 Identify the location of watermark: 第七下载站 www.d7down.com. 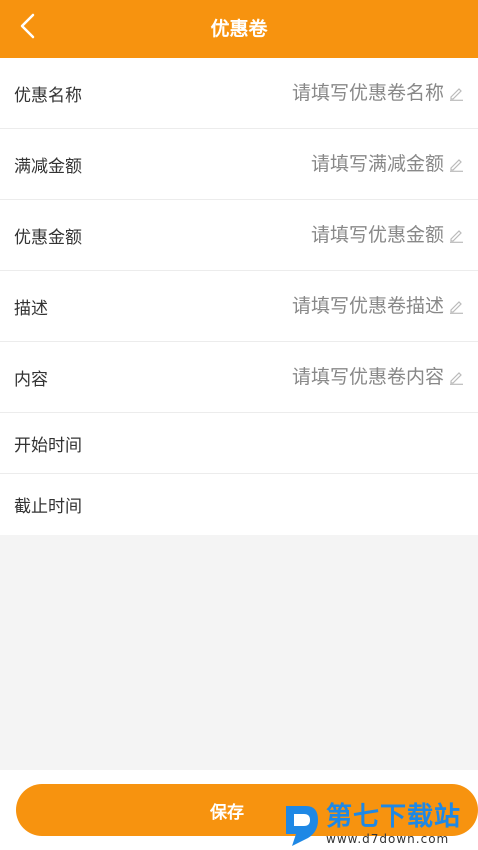
(380, 824).